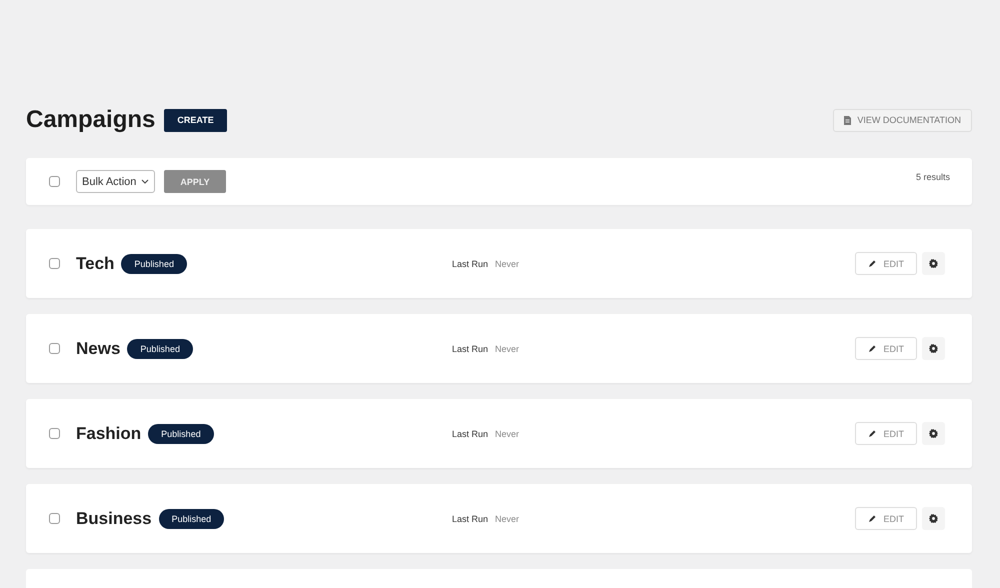 The width and height of the screenshot is (1000, 588). What do you see at coordinates (195, 120) in the screenshot?
I see `create-button: CREATE` at bounding box center [195, 120].